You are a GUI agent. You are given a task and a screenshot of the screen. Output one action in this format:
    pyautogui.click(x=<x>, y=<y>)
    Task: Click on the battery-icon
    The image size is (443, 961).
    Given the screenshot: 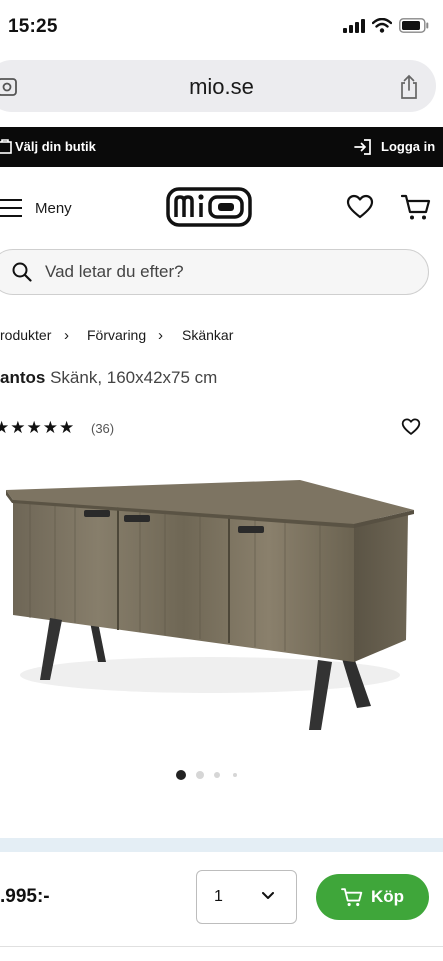 What is the action you would take?
    pyautogui.click(x=414, y=25)
    